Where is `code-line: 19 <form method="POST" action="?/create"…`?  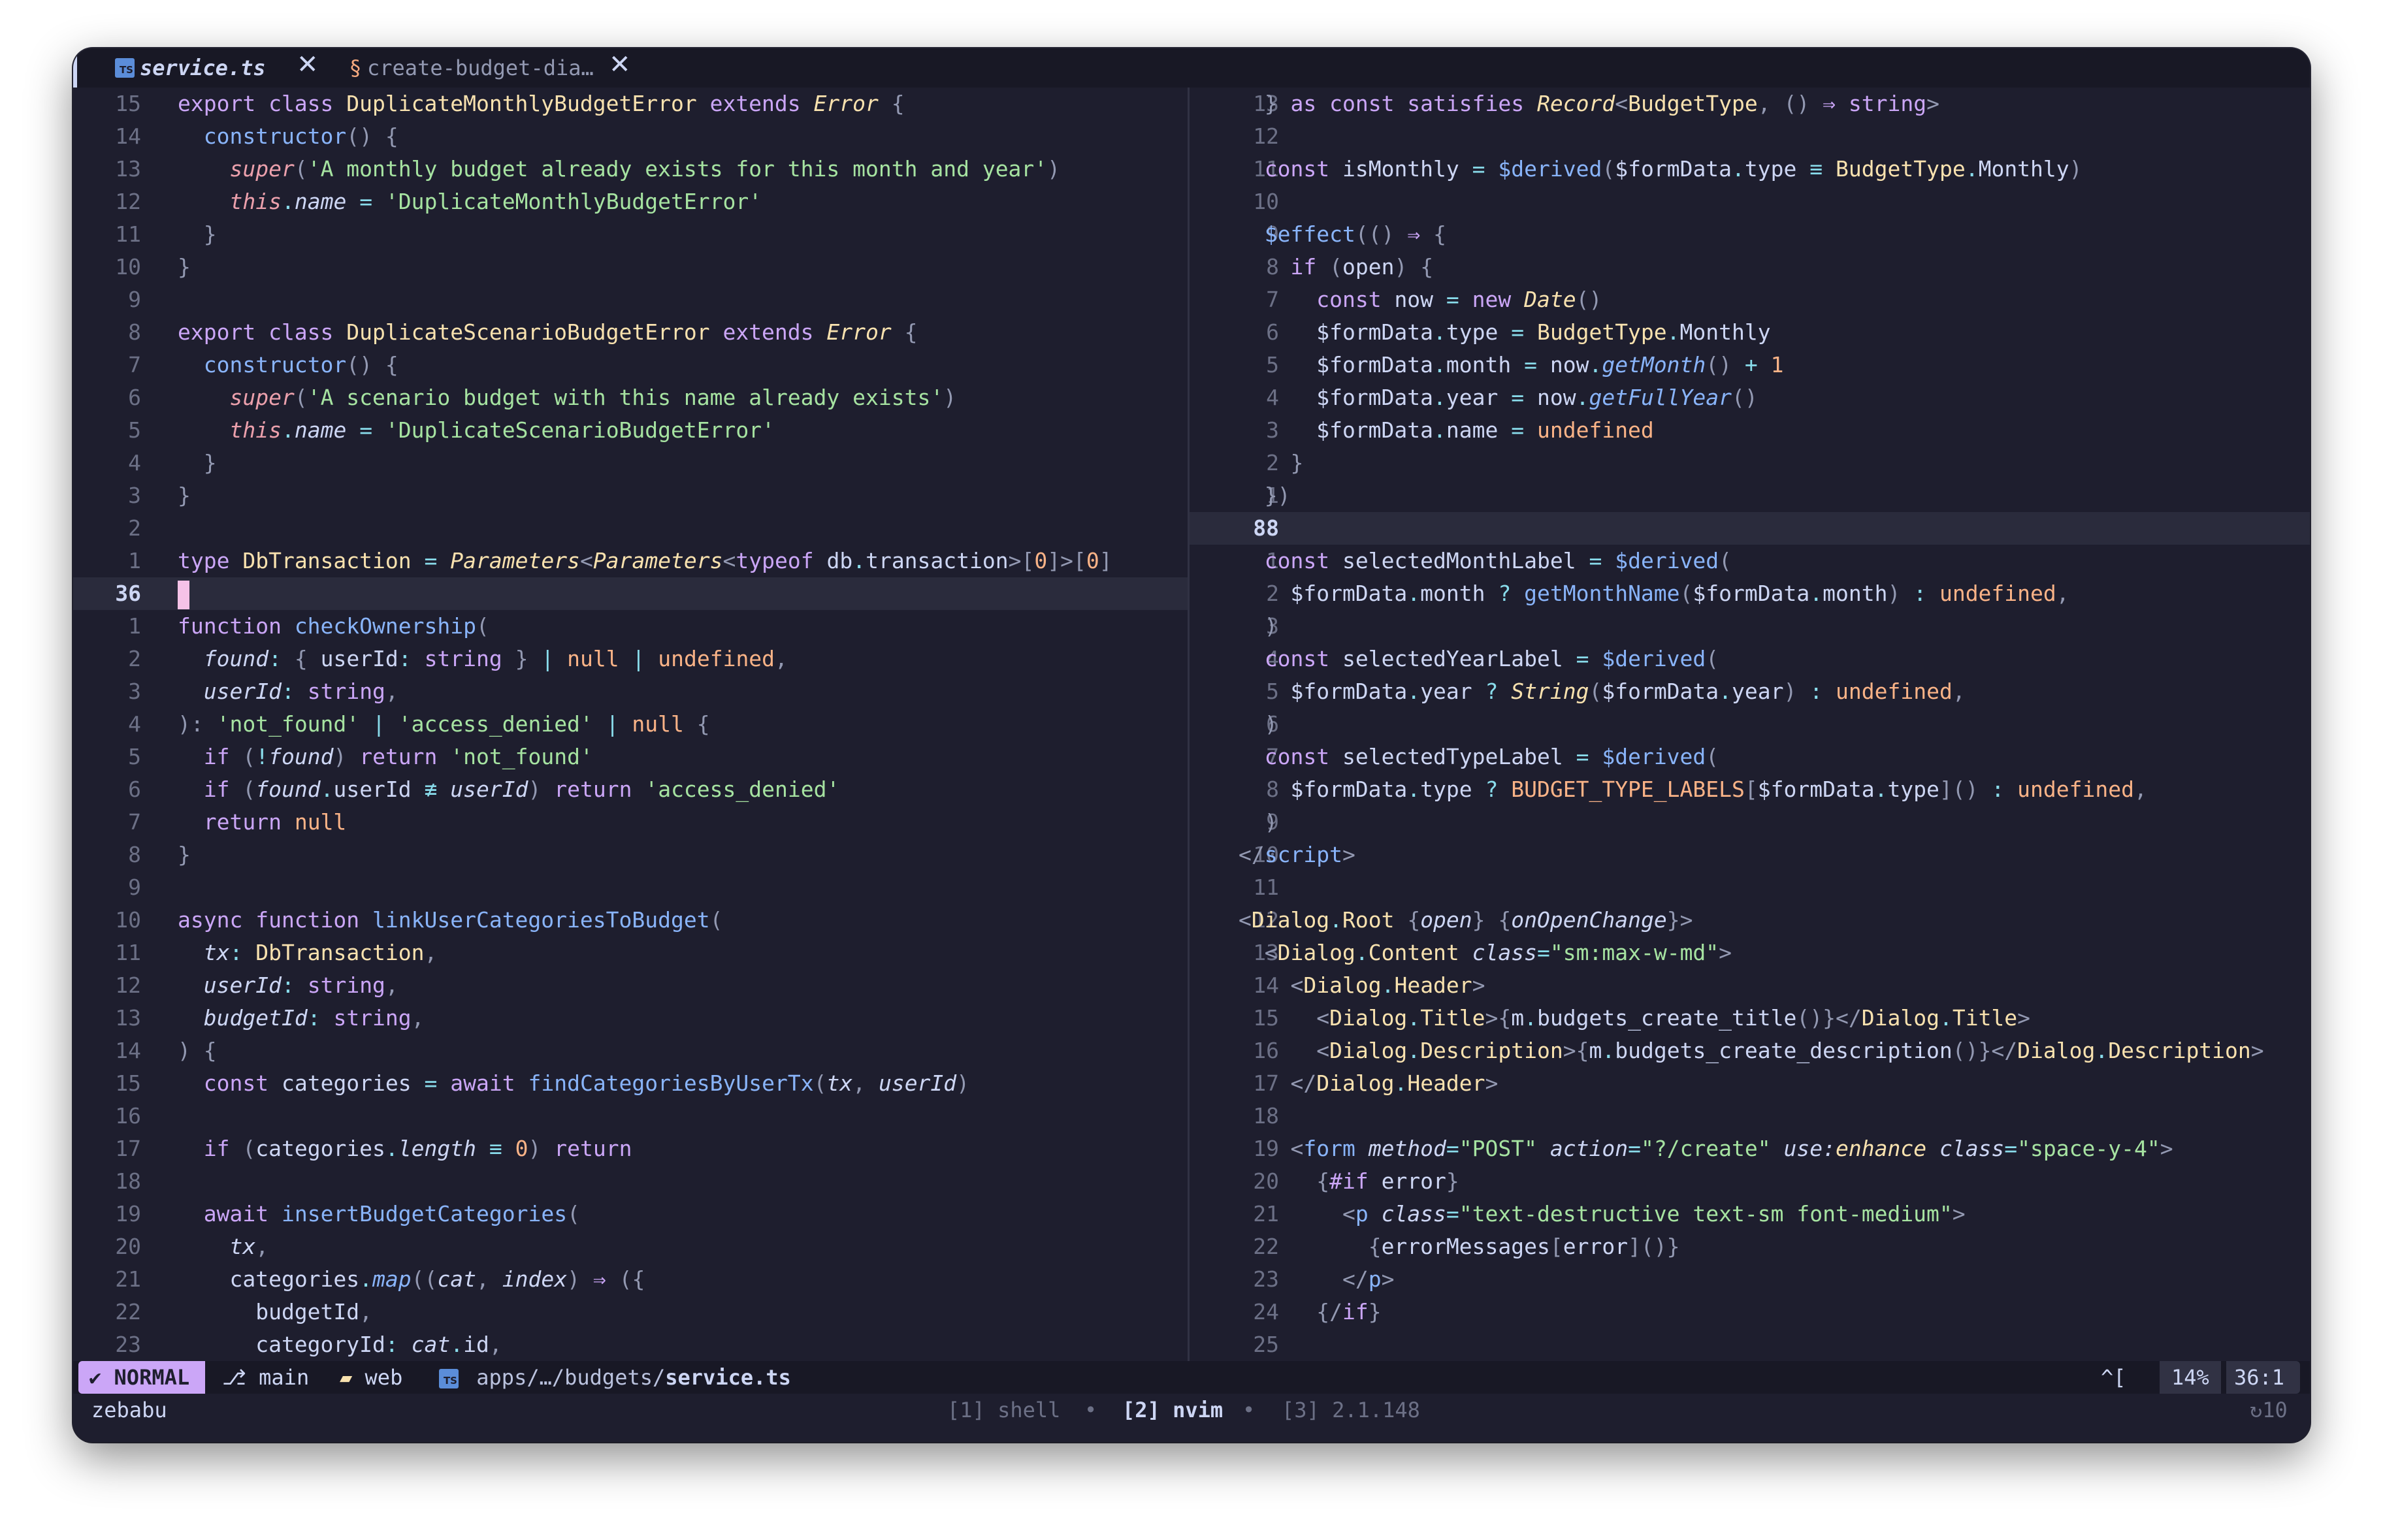
code-line: 19 <form method="POST" action="?/create"… is located at coordinates (1750, 1148).